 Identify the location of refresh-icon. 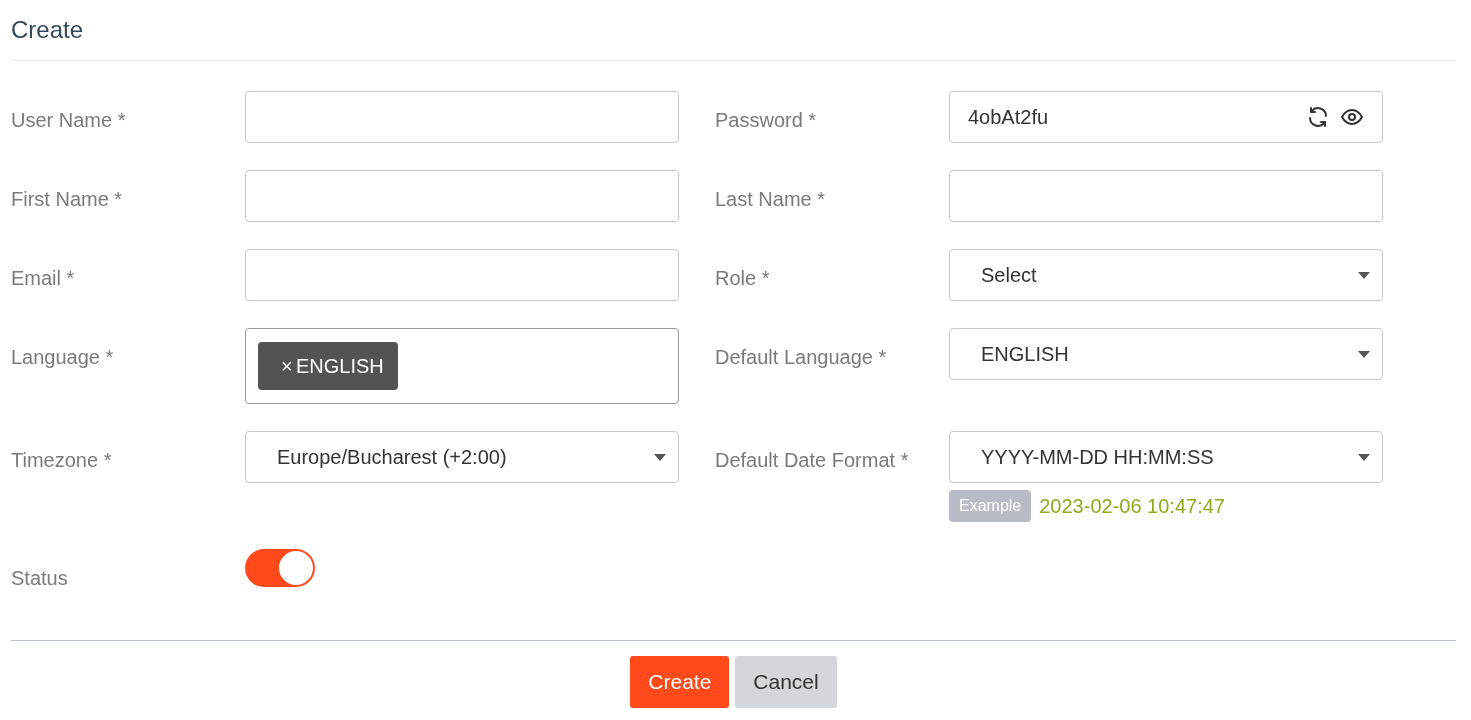
(1318, 117).